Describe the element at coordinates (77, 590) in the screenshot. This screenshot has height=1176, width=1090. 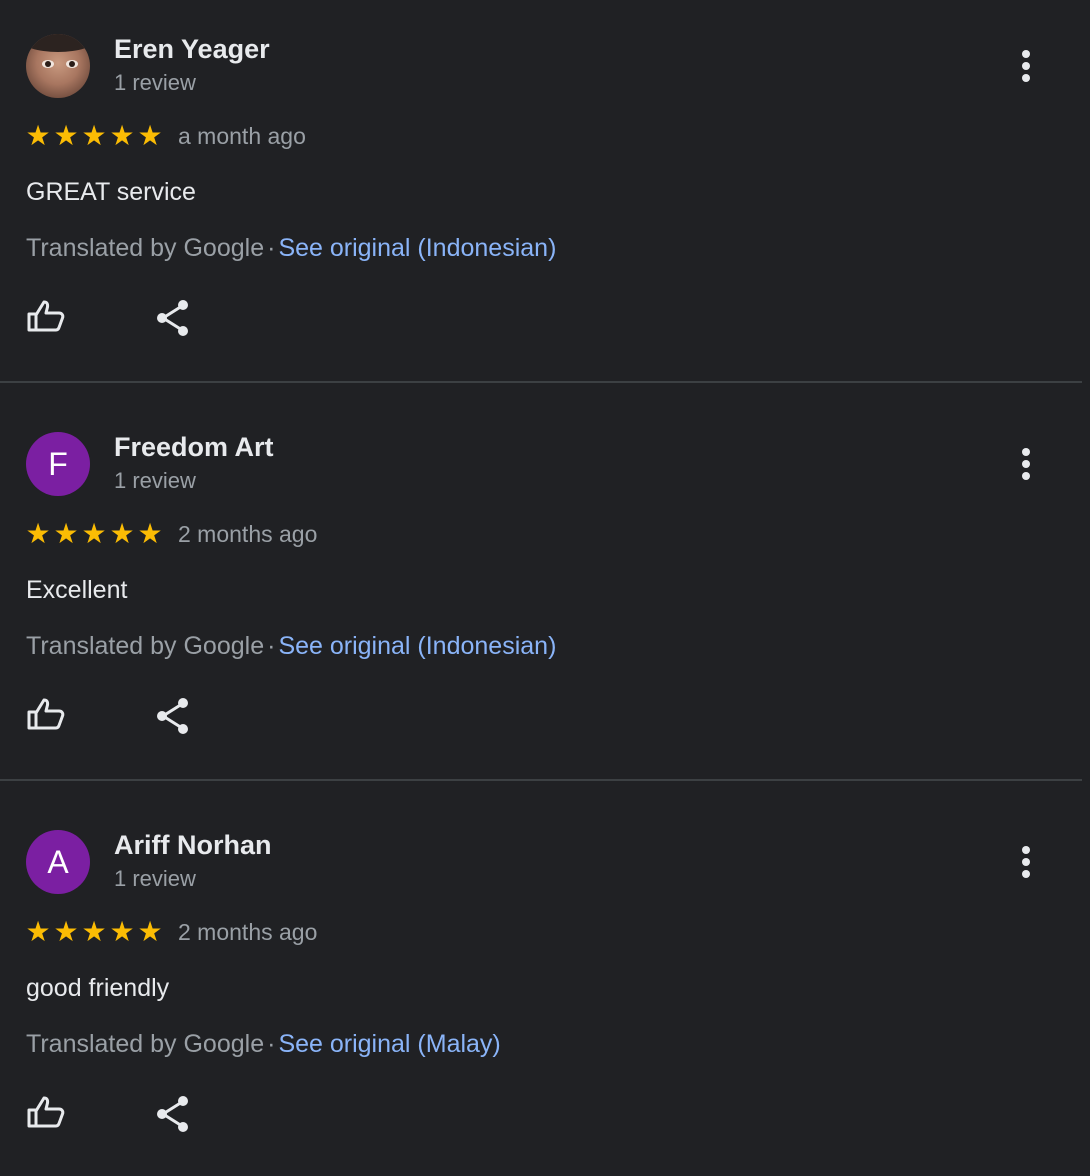
I see `review-text: Excellent` at that location.